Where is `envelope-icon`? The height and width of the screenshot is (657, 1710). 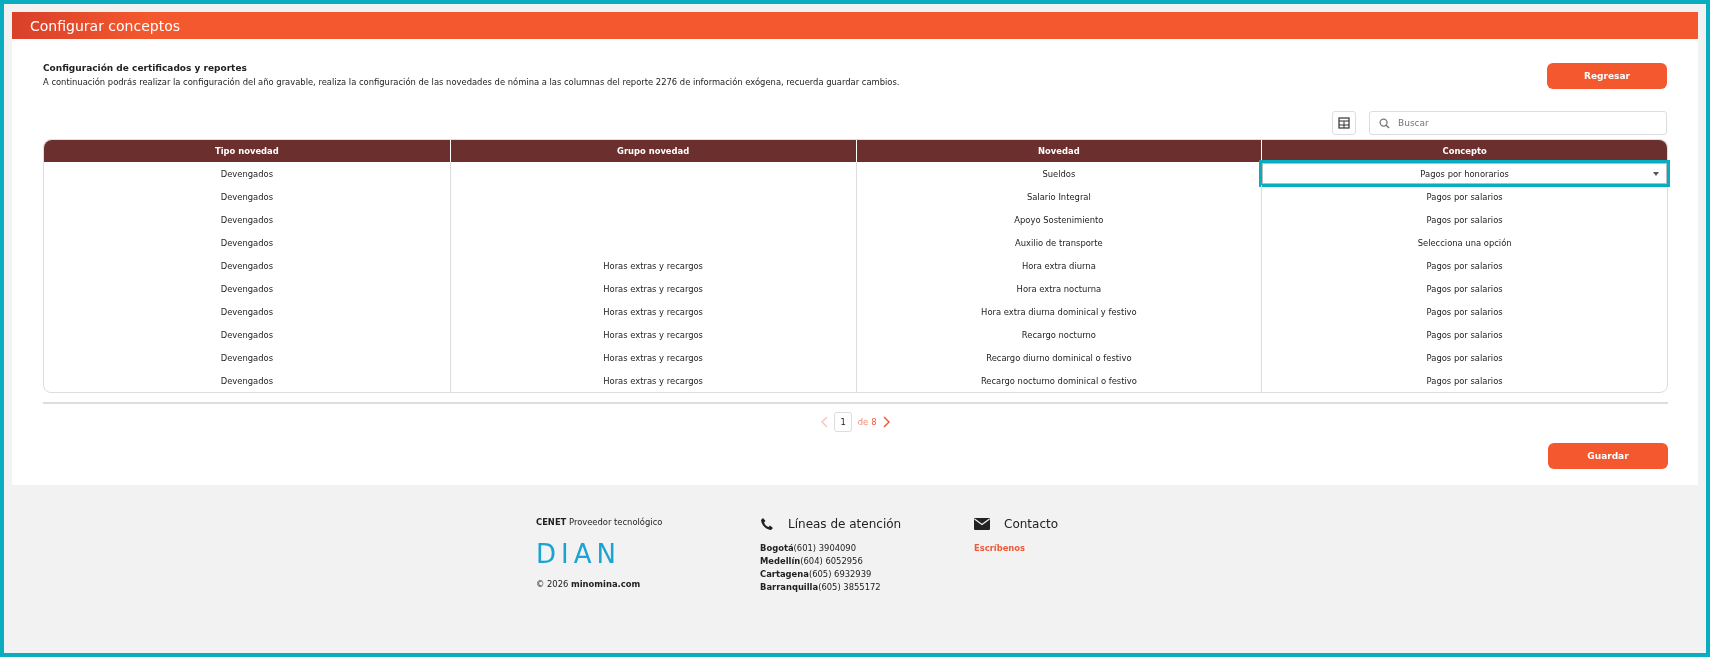 envelope-icon is located at coordinates (982, 524).